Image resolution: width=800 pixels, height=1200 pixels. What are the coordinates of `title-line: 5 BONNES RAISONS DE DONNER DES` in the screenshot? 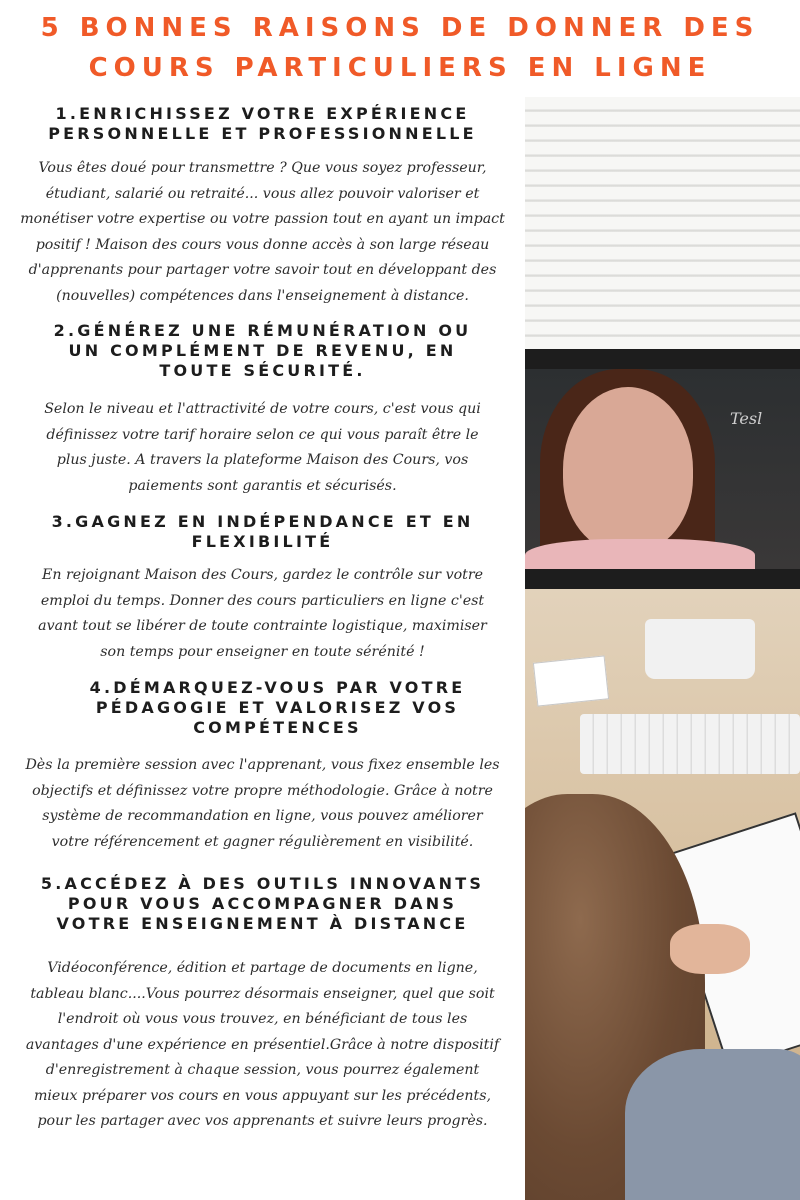 It's located at (400, 28).